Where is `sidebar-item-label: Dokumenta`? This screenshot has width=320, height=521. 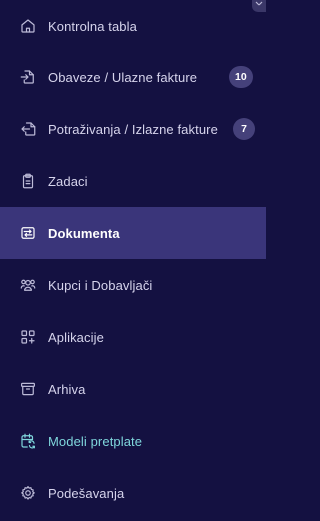 sidebar-item-label: Dokumenta is located at coordinates (84, 233).